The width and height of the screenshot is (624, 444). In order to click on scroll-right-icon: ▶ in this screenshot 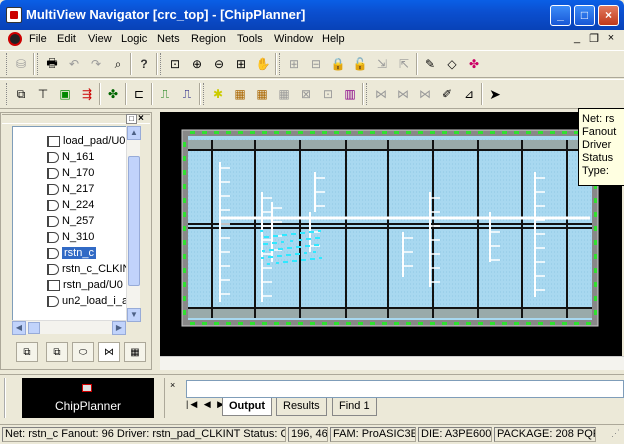, I will do `click(119, 328)`.